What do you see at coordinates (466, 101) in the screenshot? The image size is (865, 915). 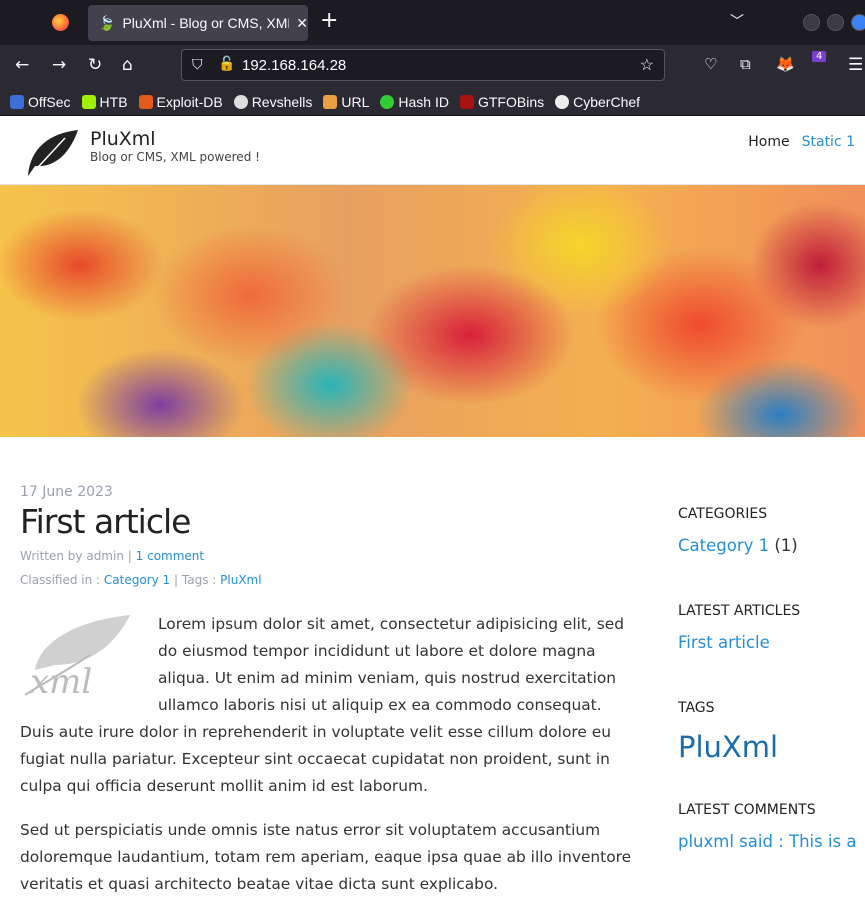 I see `gtfobins-icon` at bounding box center [466, 101].